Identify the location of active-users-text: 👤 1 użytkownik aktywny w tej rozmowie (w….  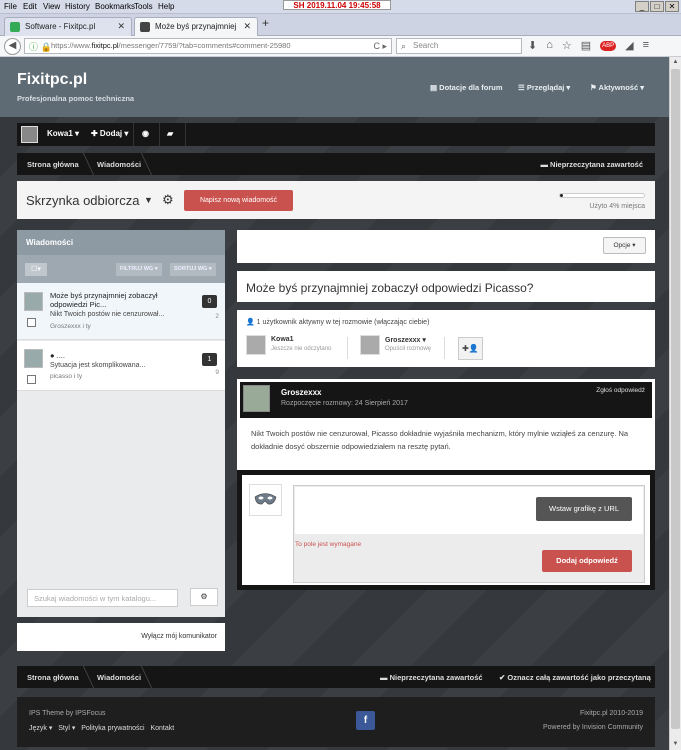
(338, 322).